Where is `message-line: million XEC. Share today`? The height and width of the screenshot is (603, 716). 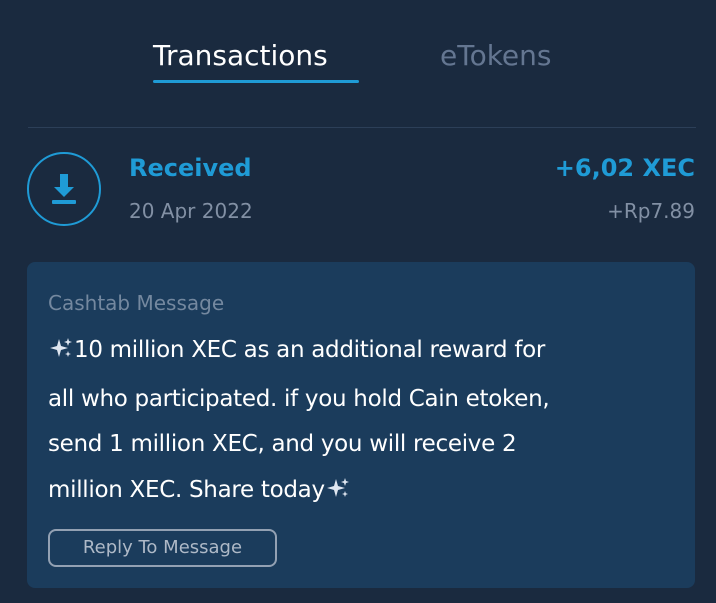 message-line: million XEC. Share today is located at coordinates (365, 492).